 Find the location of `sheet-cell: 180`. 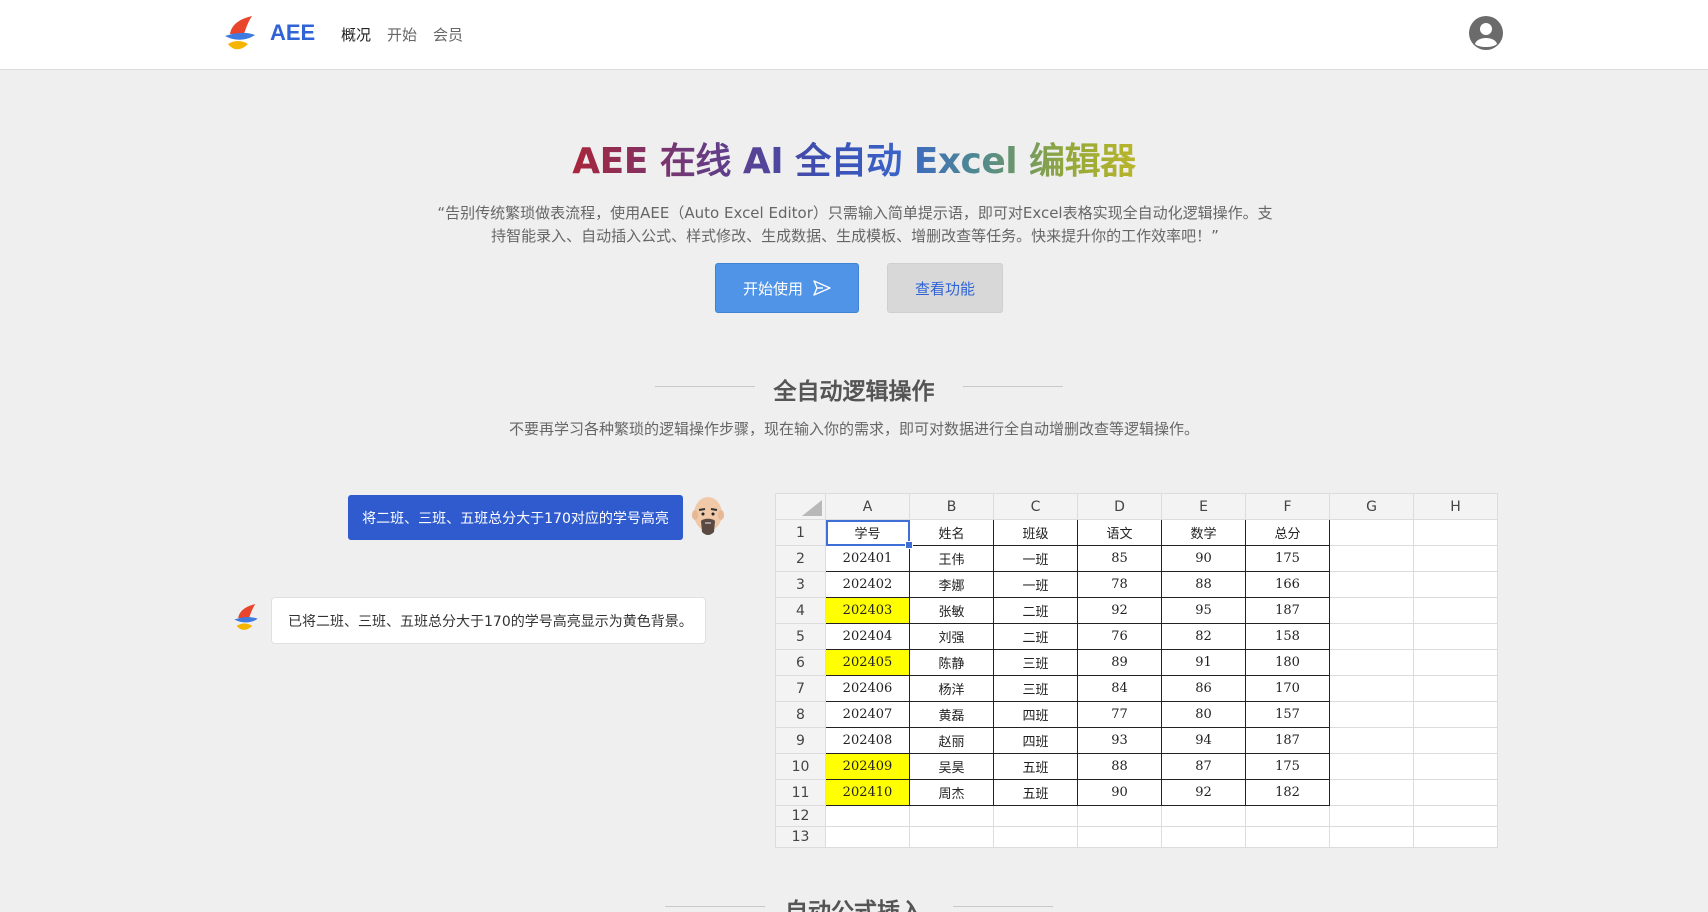

sheet-cell: 180 is located at coordinates (1287, 662).